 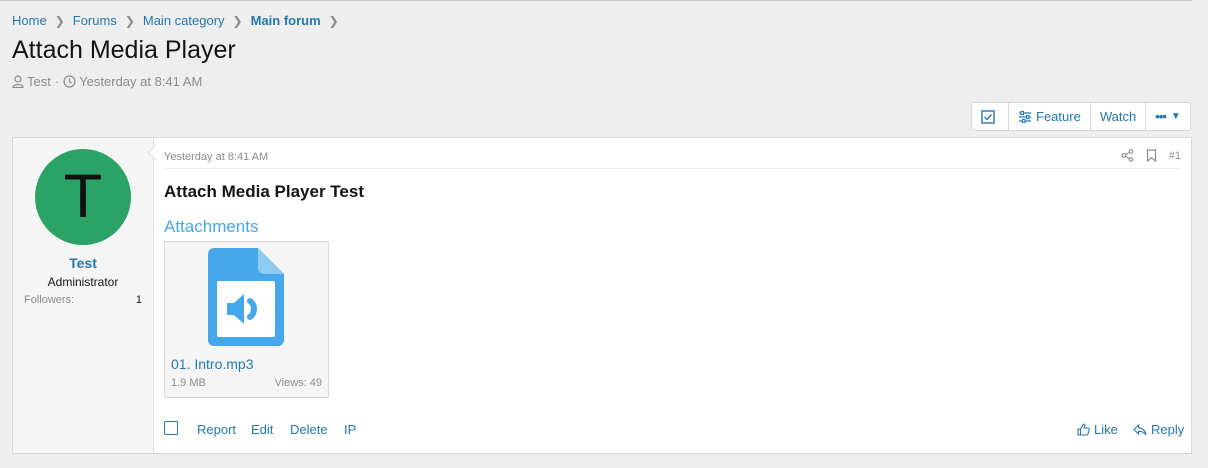 What do you see at coordinates (216, 157) in the screenshot?
I see `post-timestamp: Yesterday at 8:41 AM` at bounding box center [216, 157].